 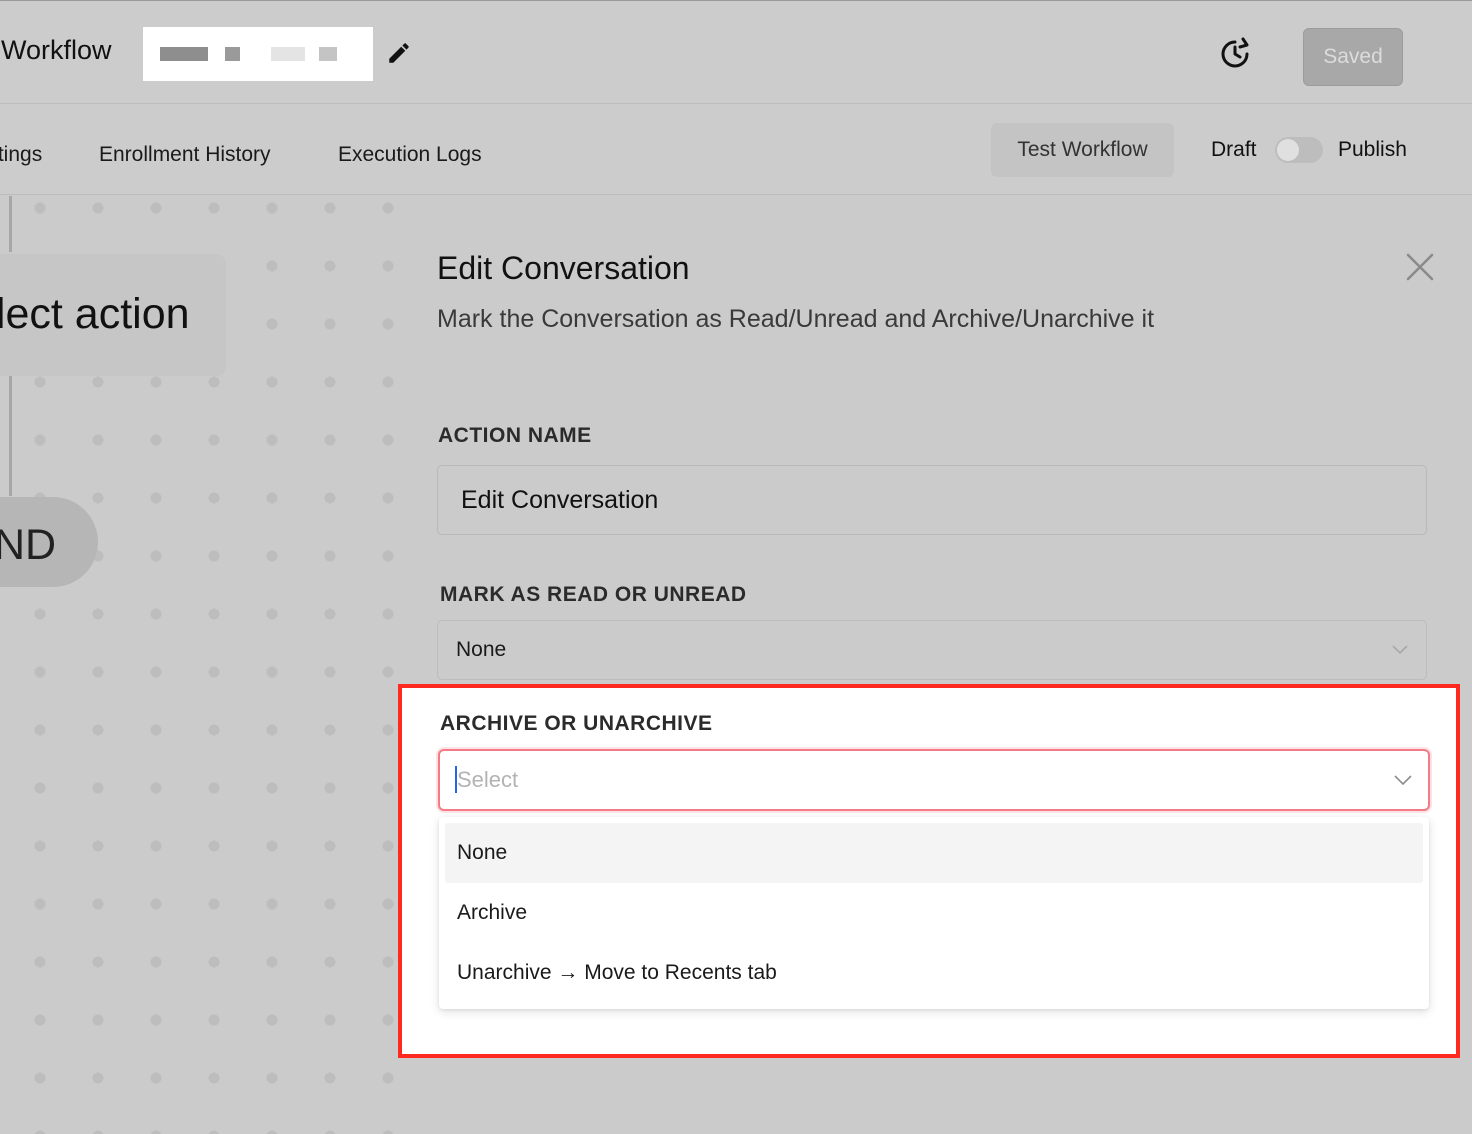 I want to click on workflow-name-field, so click(x=258, y=54).